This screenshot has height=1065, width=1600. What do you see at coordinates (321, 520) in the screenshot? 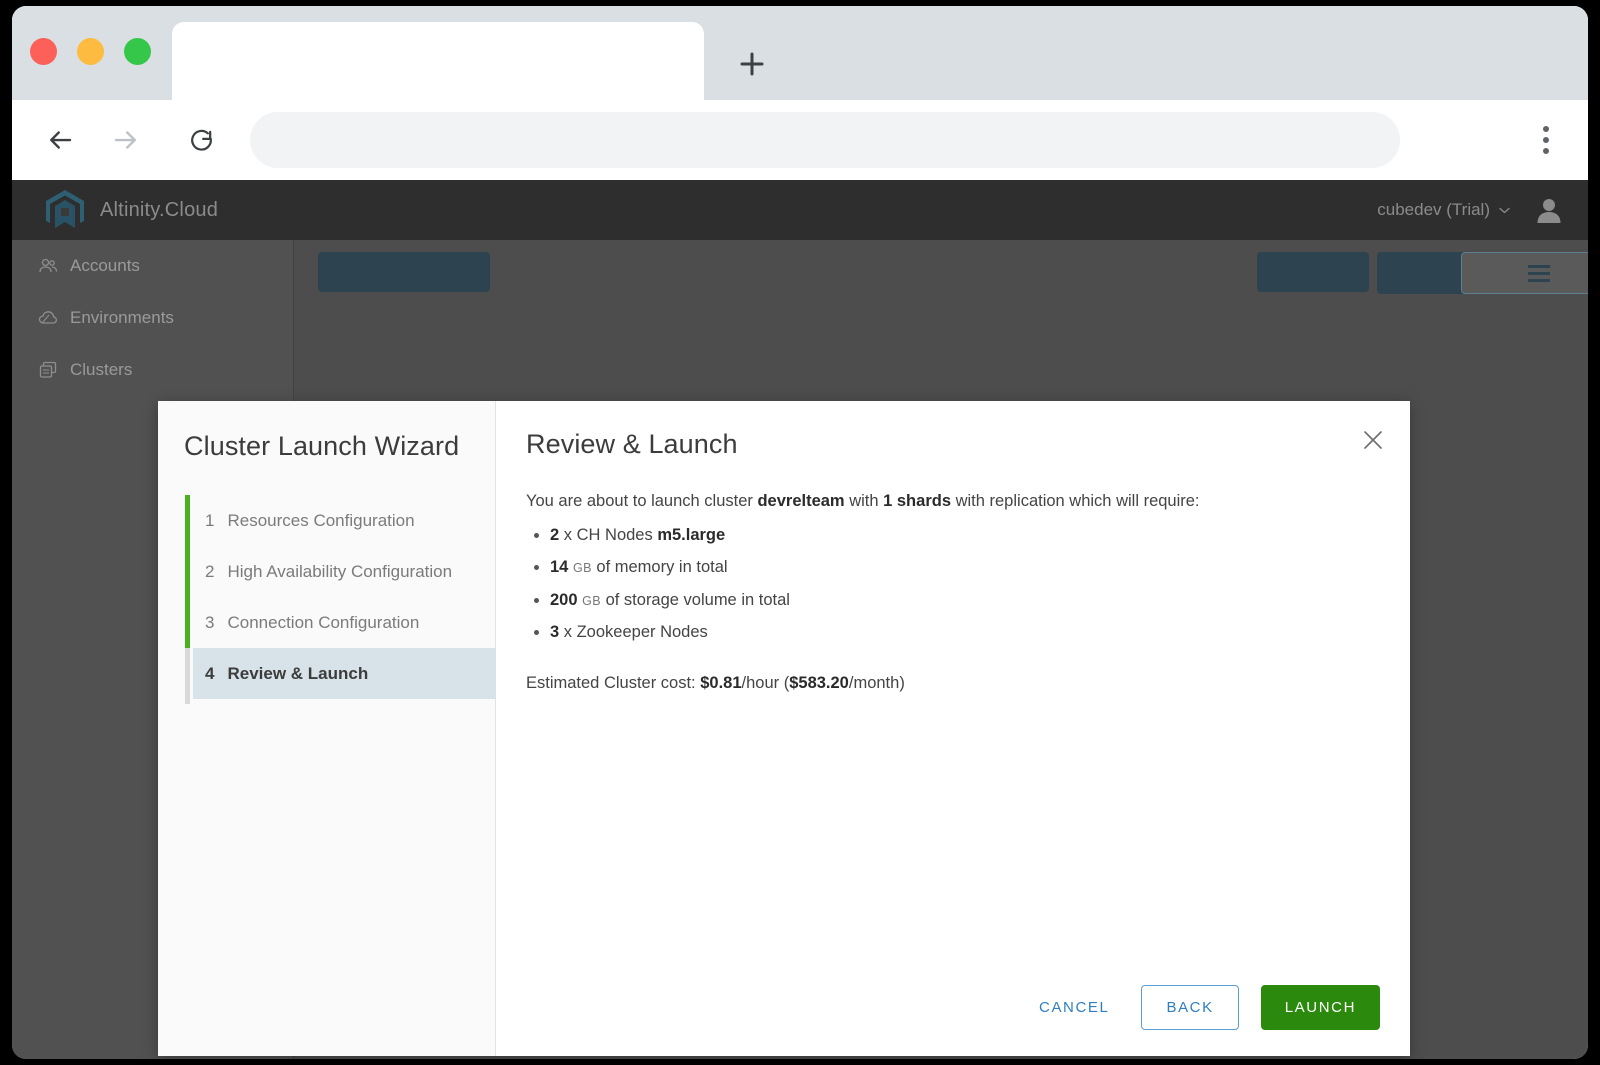
I see `step-label: Resources Configuration` at bounding box center [321, 520].